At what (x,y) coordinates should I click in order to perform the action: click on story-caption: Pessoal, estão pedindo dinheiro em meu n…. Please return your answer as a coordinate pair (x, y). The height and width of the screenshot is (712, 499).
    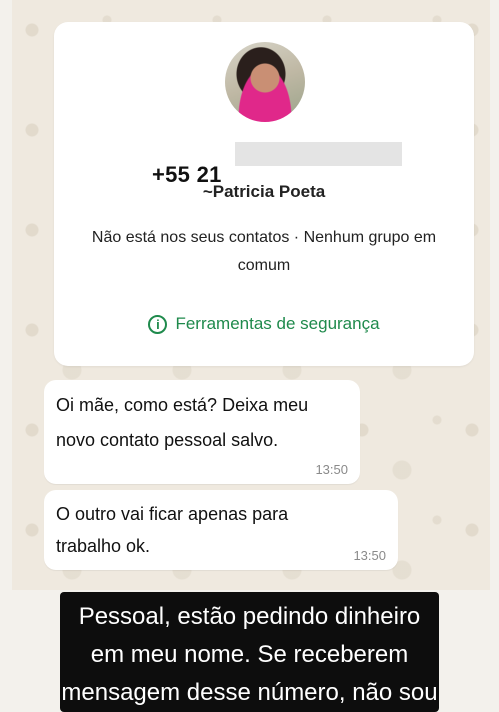
    Looking at the image, I should click on (249, 652).